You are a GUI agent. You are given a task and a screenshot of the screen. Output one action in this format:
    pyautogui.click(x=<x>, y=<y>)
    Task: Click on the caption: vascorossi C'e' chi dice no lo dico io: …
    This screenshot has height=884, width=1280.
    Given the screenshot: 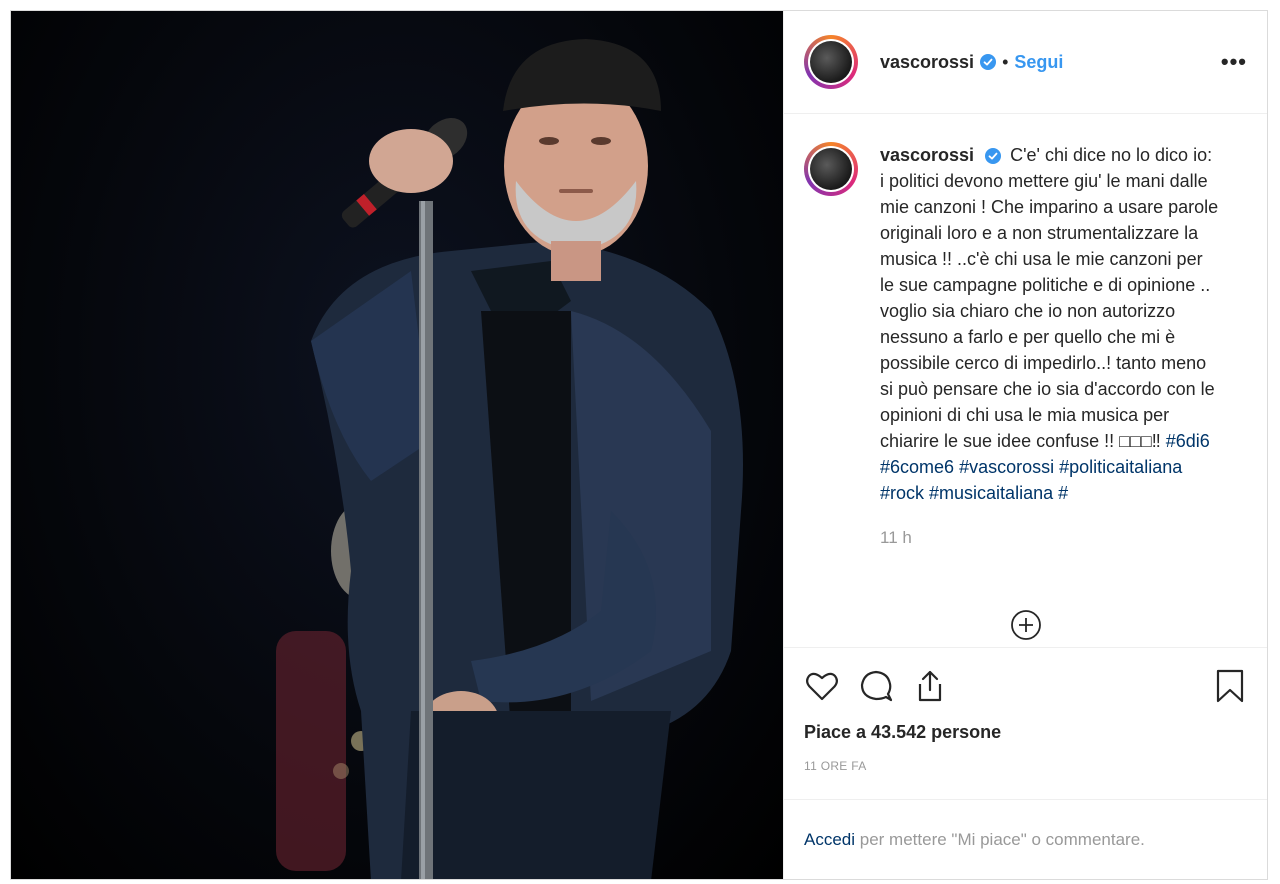 What is the action you would take?
    pyautogui.click(x=1025, y=324)
    